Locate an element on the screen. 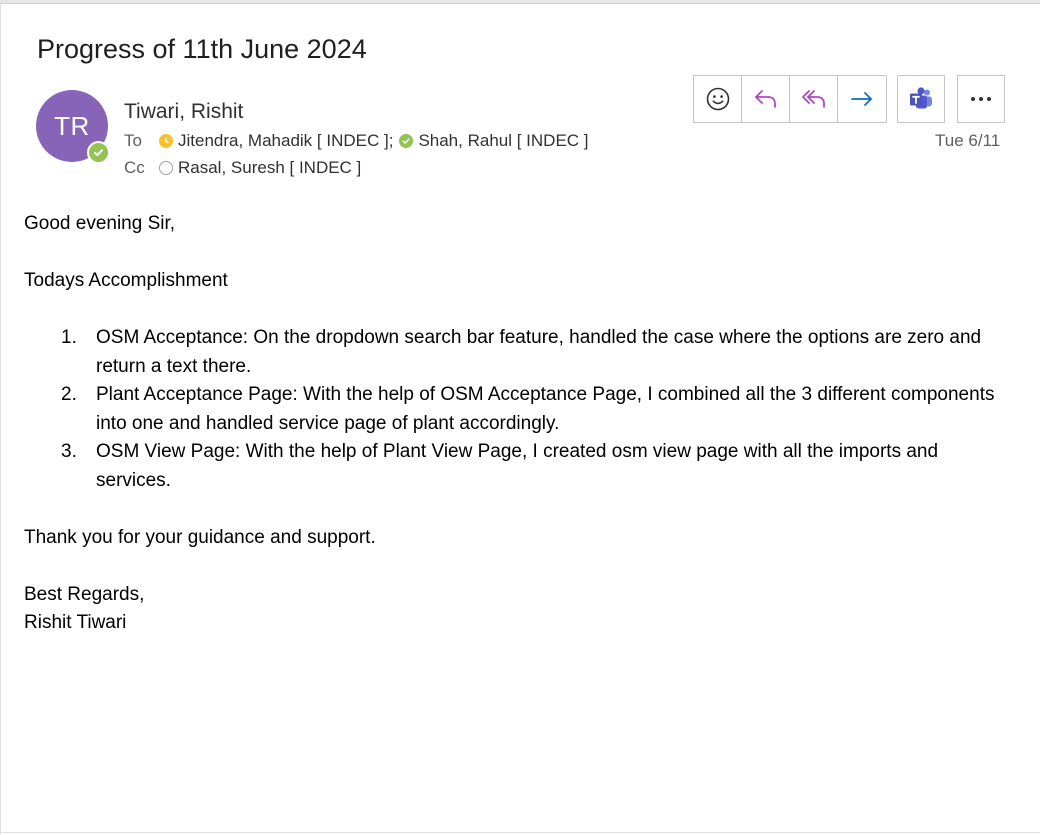  signature-text: Rishit Tiwari is located at coordinates (75, 622).